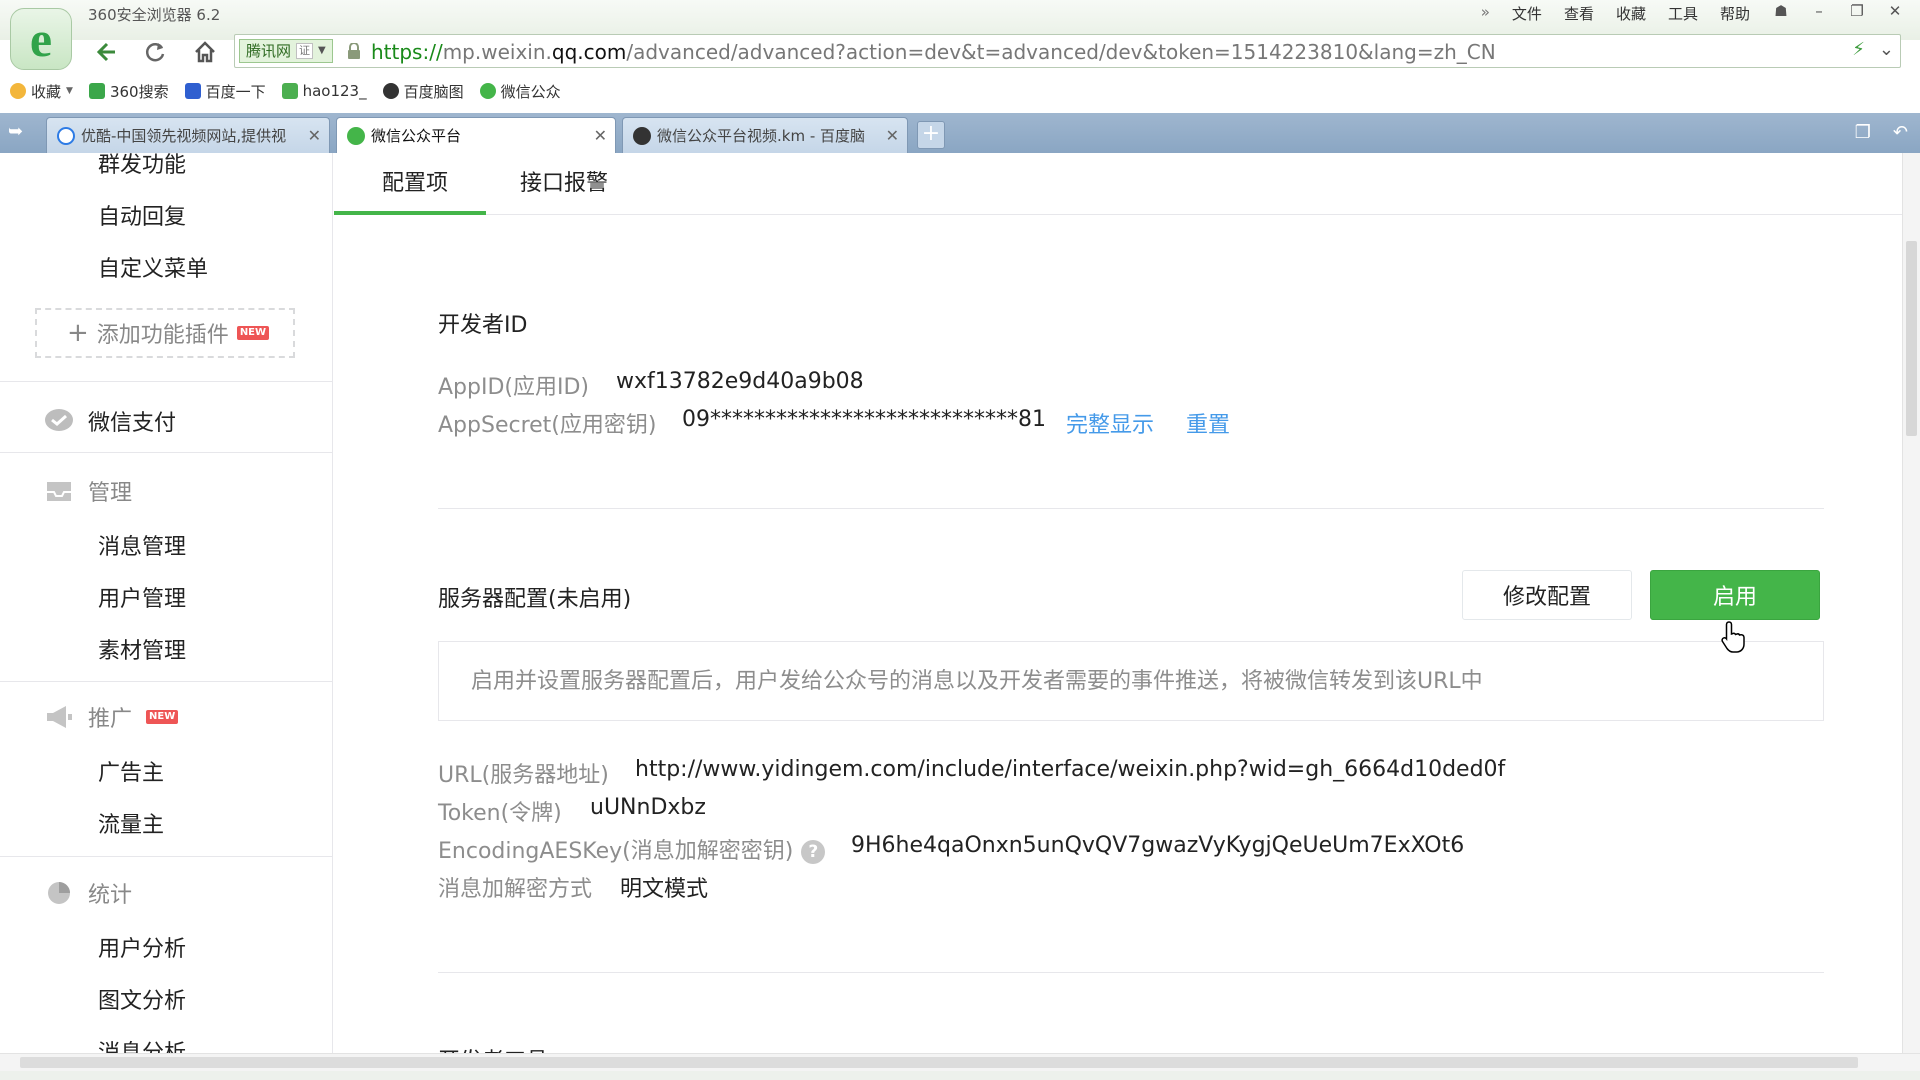 This screenshot has height=1080, width=1920. I want to click on naotu-icon, so click(390, 91).